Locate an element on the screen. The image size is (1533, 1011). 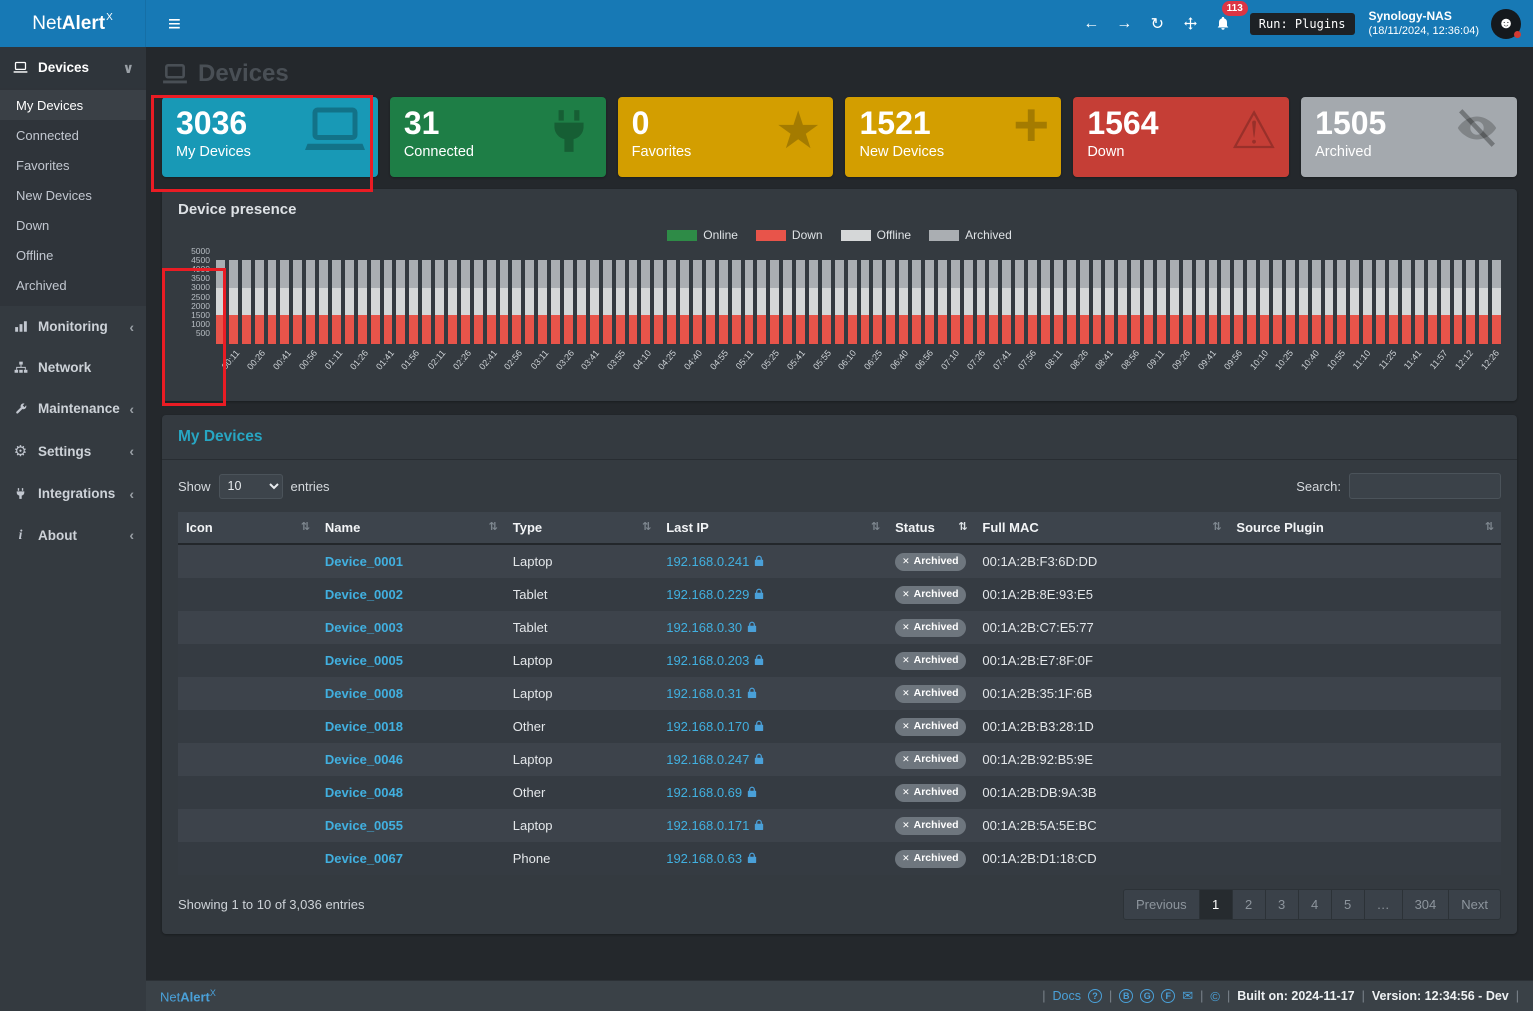
pagination-page-1: 1 is located at coordinates (1215, 904).